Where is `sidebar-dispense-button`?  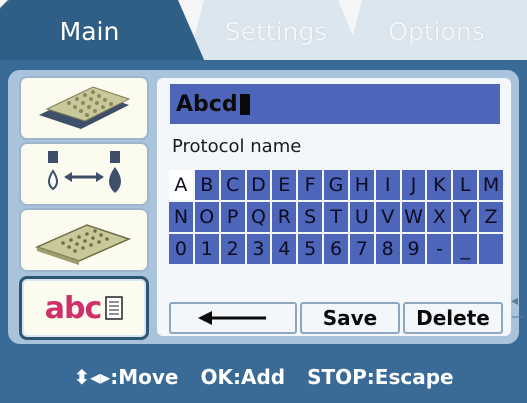
sidebar-dispense-button is located at coordinates (84, 174).